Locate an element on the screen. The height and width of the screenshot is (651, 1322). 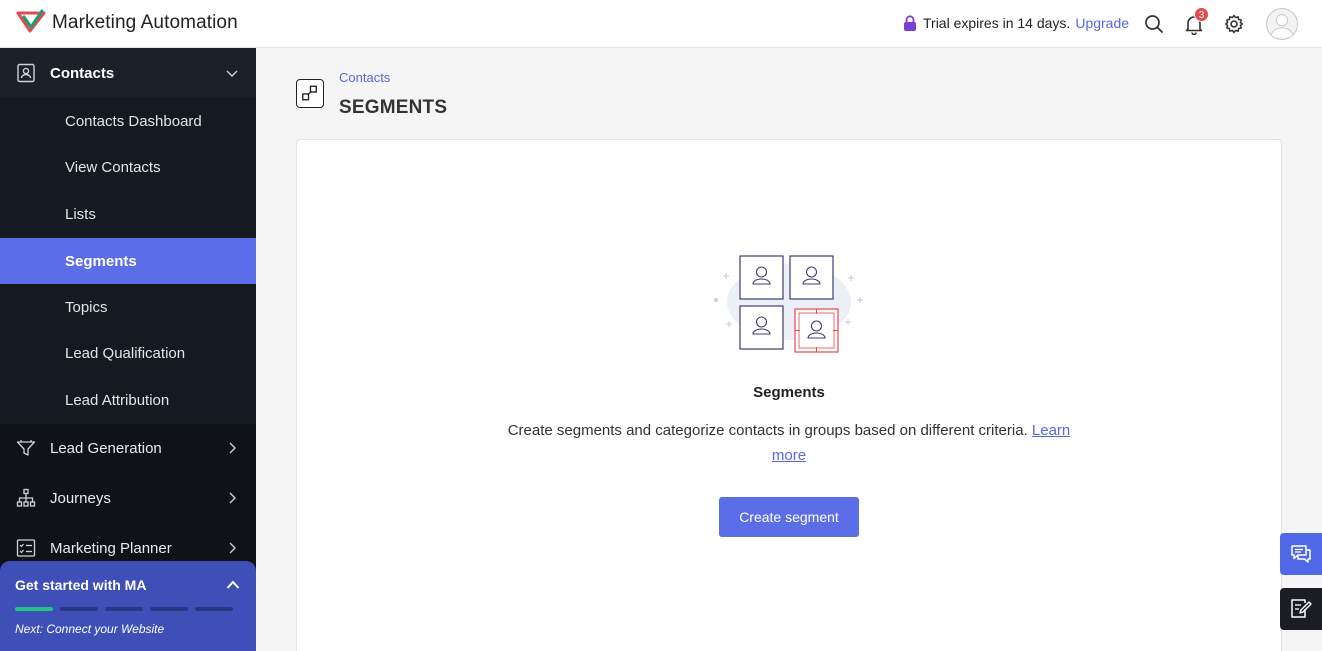
onboarding-progress is located at coordinates (124, 609).